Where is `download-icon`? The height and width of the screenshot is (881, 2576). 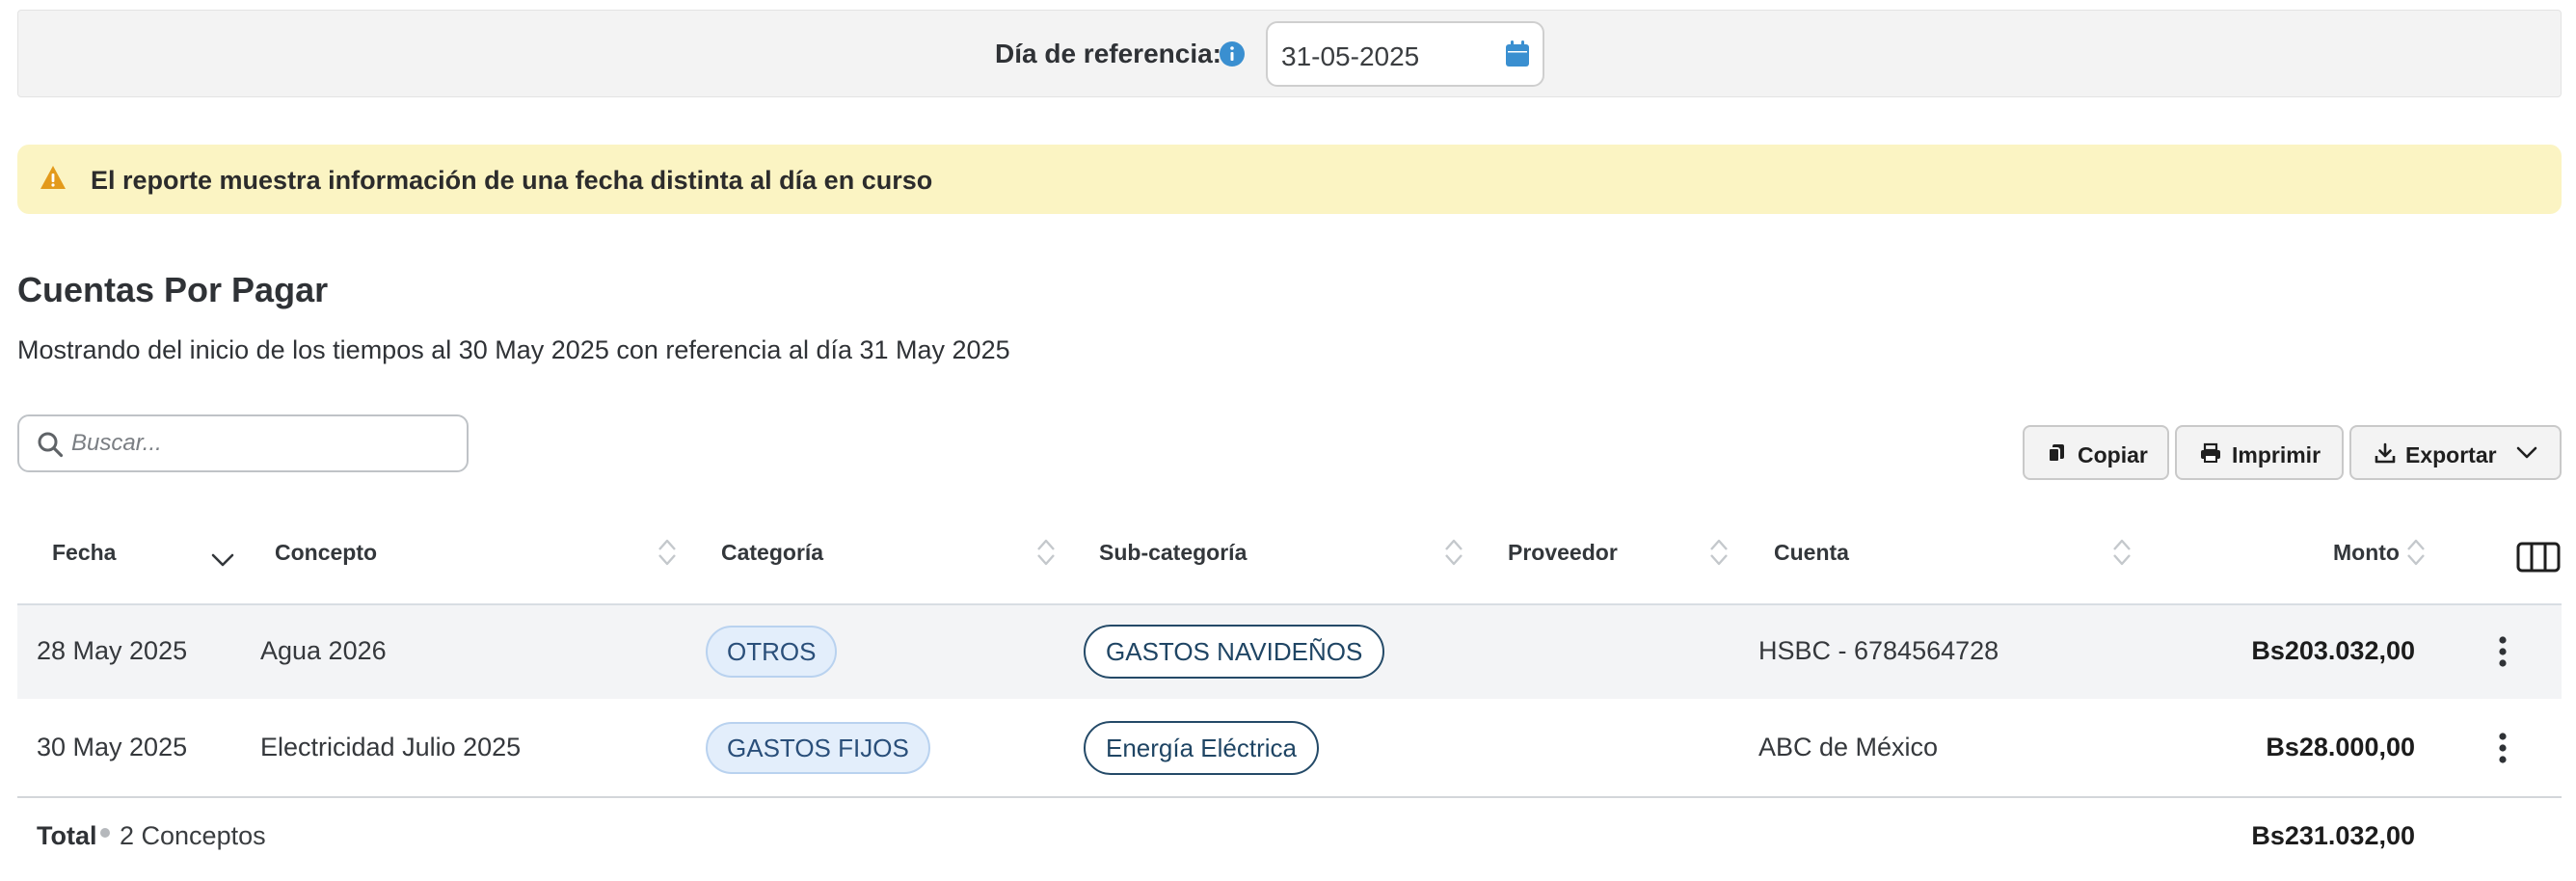
download-icon is located at coordinates (2386, 453).